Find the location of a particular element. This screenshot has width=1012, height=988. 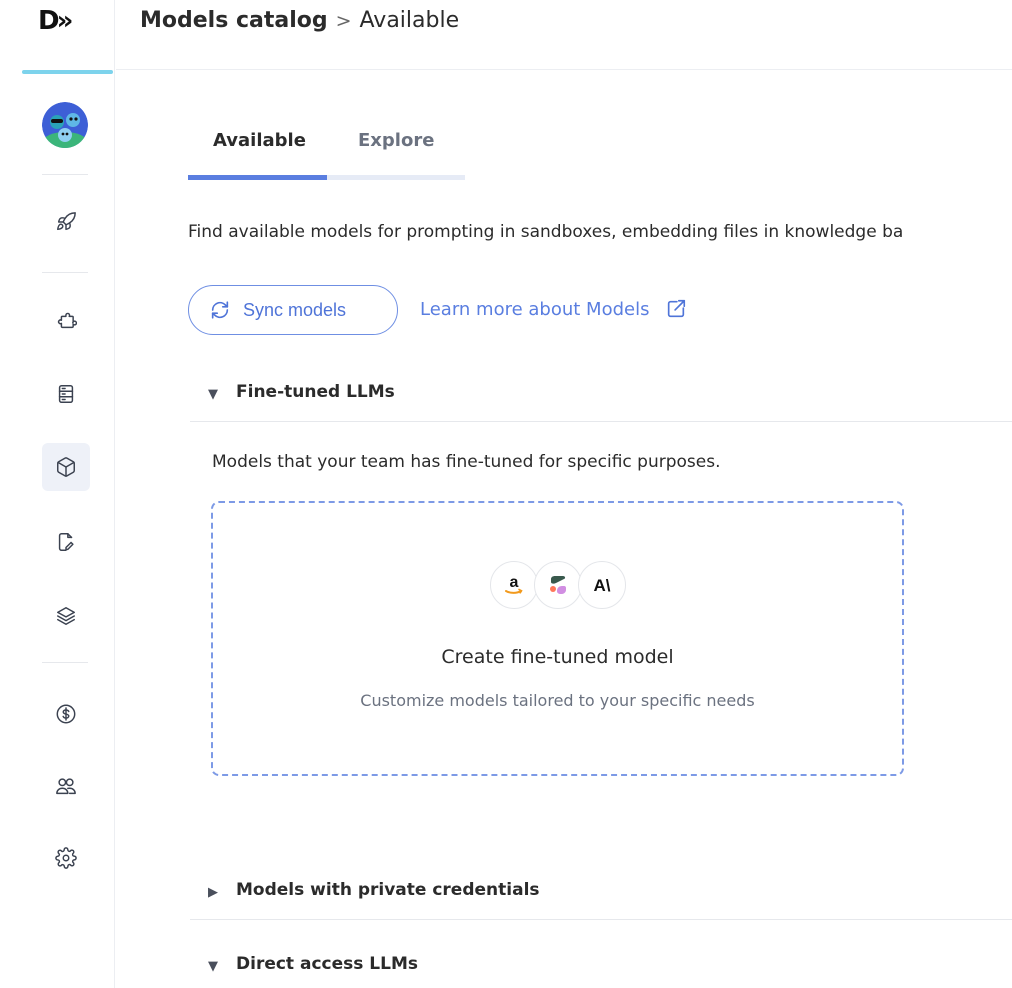

rocket-icon is located at coordinates (66, 221).